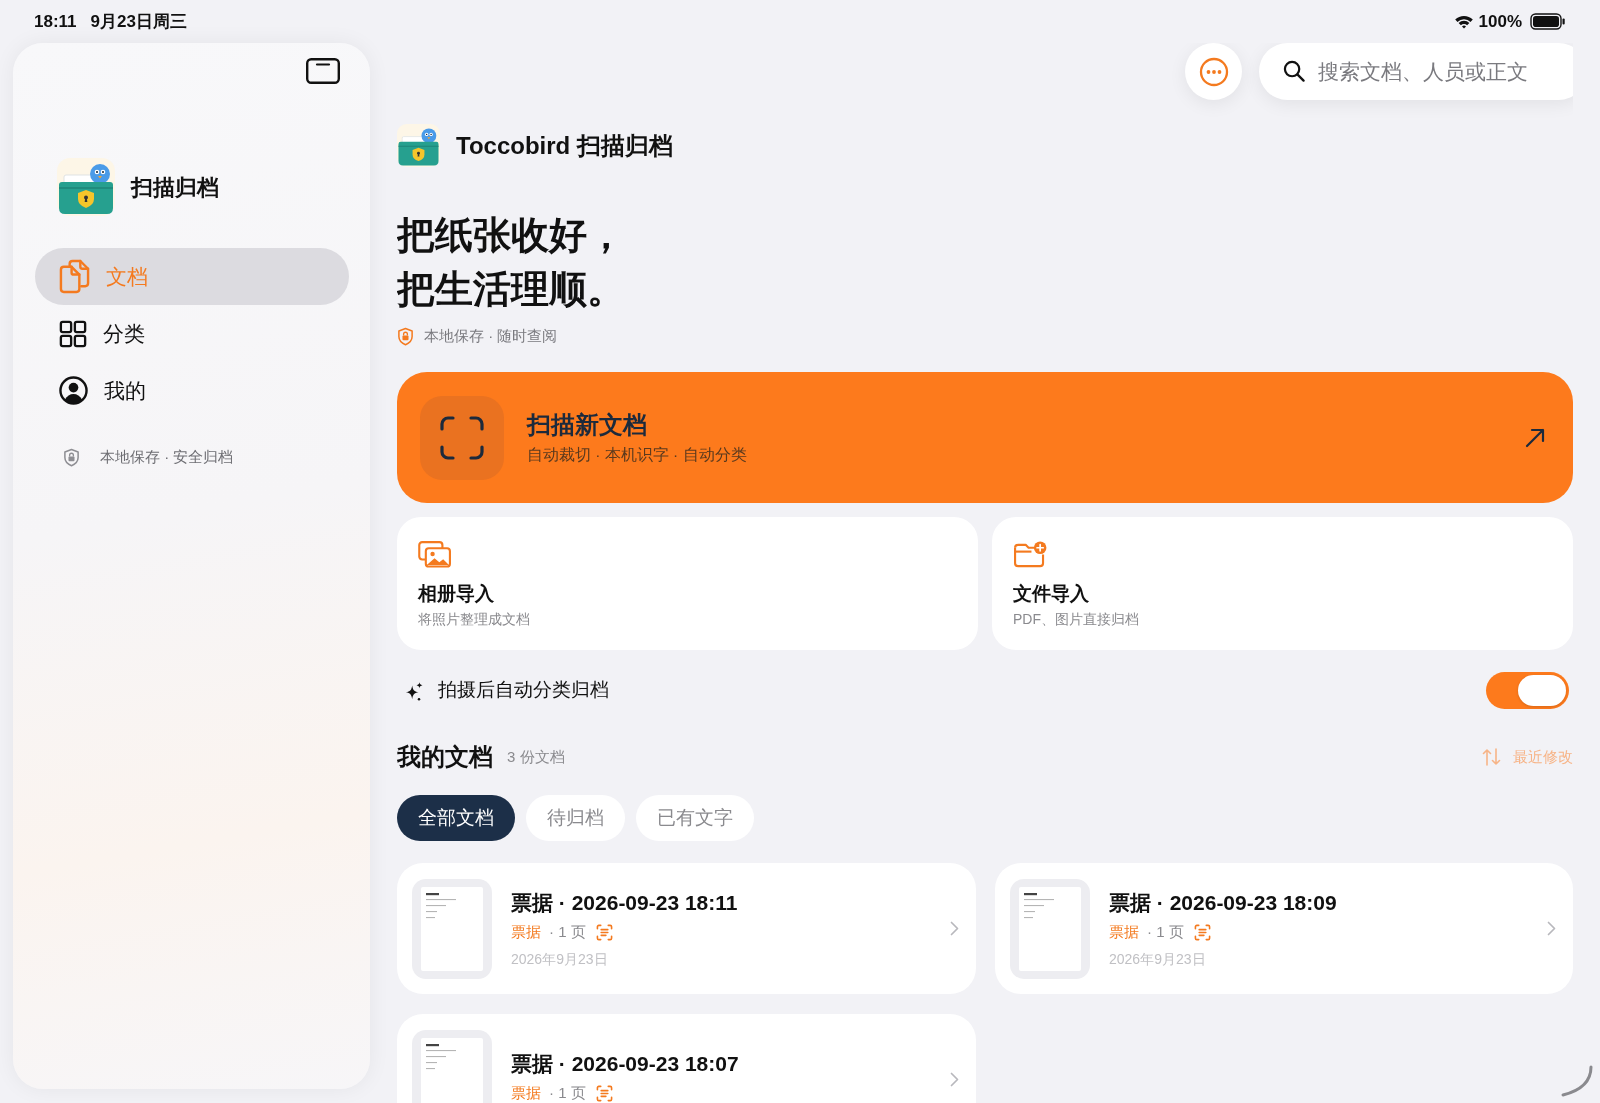 The image size is (1600, 1103). Describe the element at coordinates (192, 333) in the screenshot. I see `sidebar-item: 分类` at that location.